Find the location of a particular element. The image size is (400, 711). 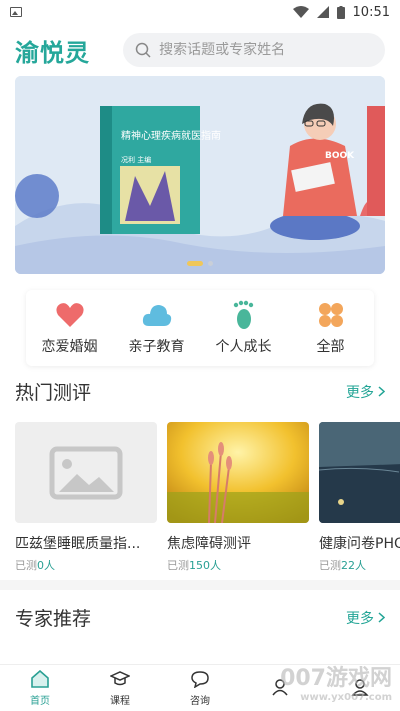

category-label: 恋爱婚姻 is located at coordinates (69, 347).